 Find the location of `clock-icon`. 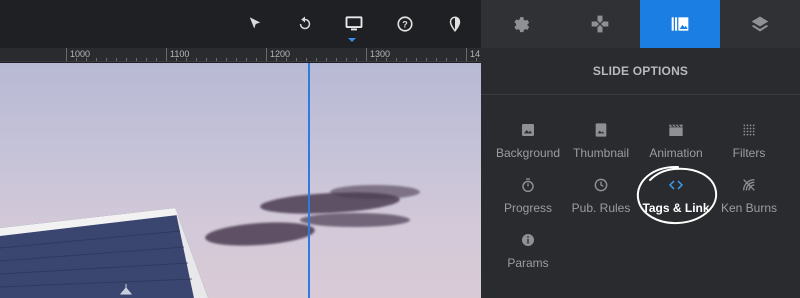

clock-icon is located at coordinates (601, 185).